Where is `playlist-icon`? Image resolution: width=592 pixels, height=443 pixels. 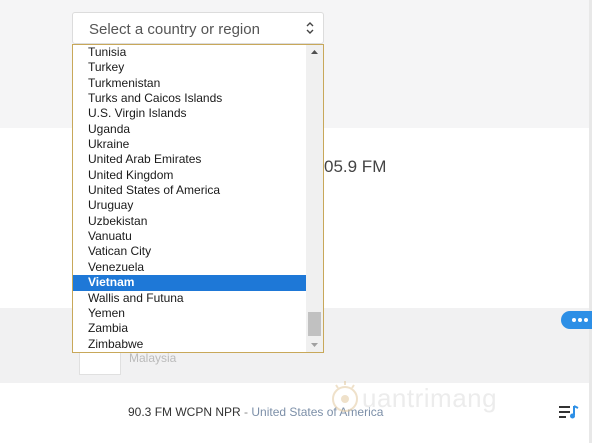
playlist-icon is located at coordinates (569, 412).